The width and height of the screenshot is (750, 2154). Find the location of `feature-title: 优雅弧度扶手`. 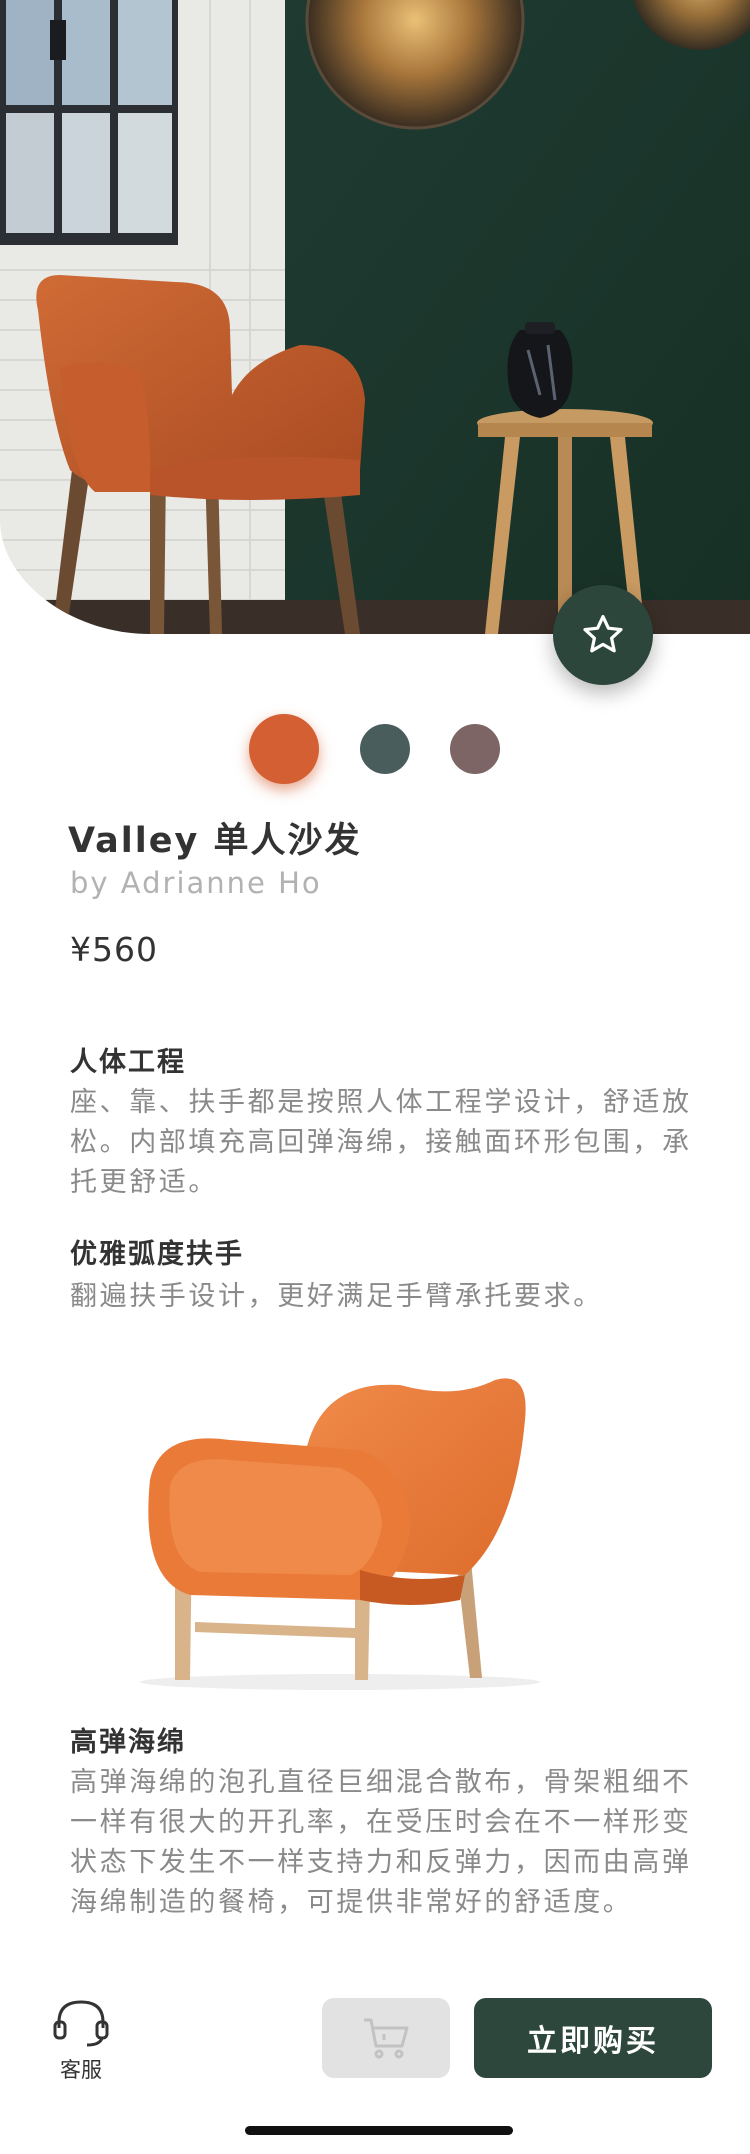

feature-title: 优雅弧度扶手 is located at coordinates (157, 1254).